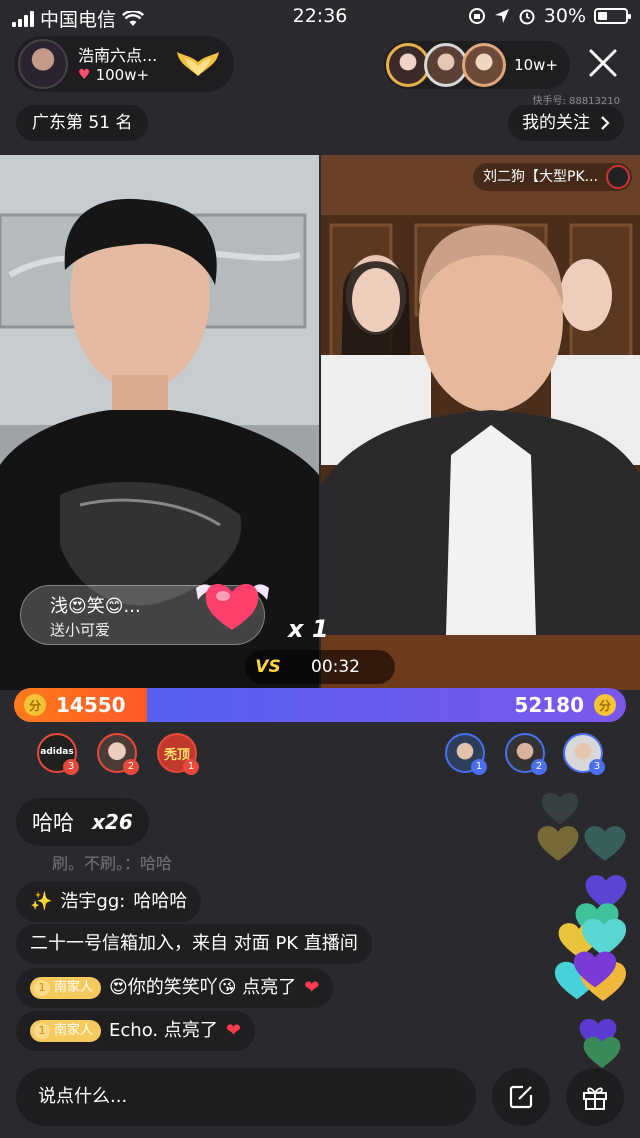 This screenshot has height=1138, width=640. What do you see at coordinates (584, 754) in the screenshot?
I see `contributor-avatar: 3` at bounding box center [584, 754].